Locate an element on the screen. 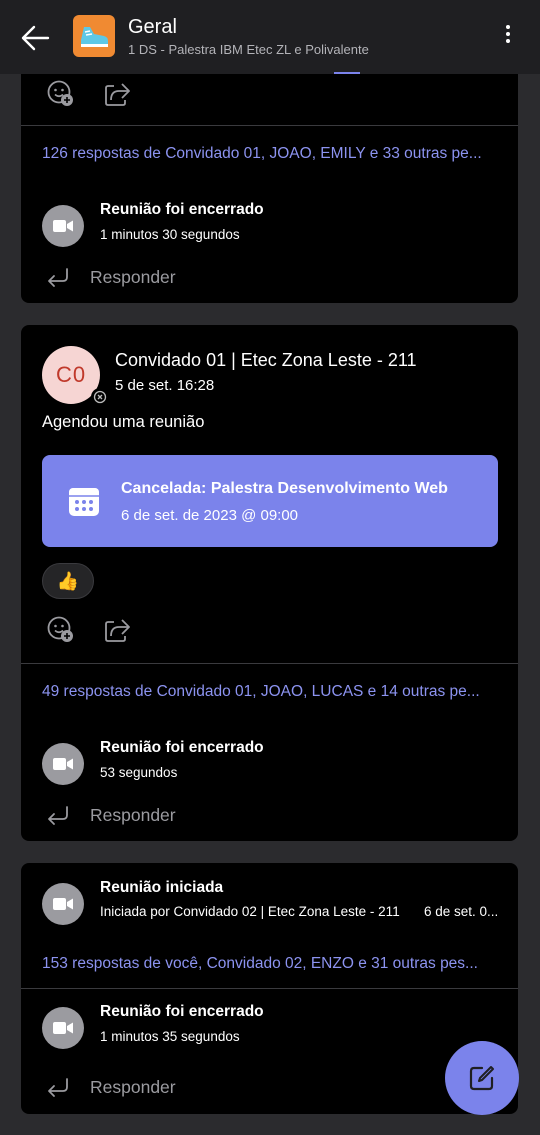 The height and width of the screenshot is (1135, 540). meeting-date: 6 de set. de 2023 @ 09:00 is located at coordinates (210, 515).